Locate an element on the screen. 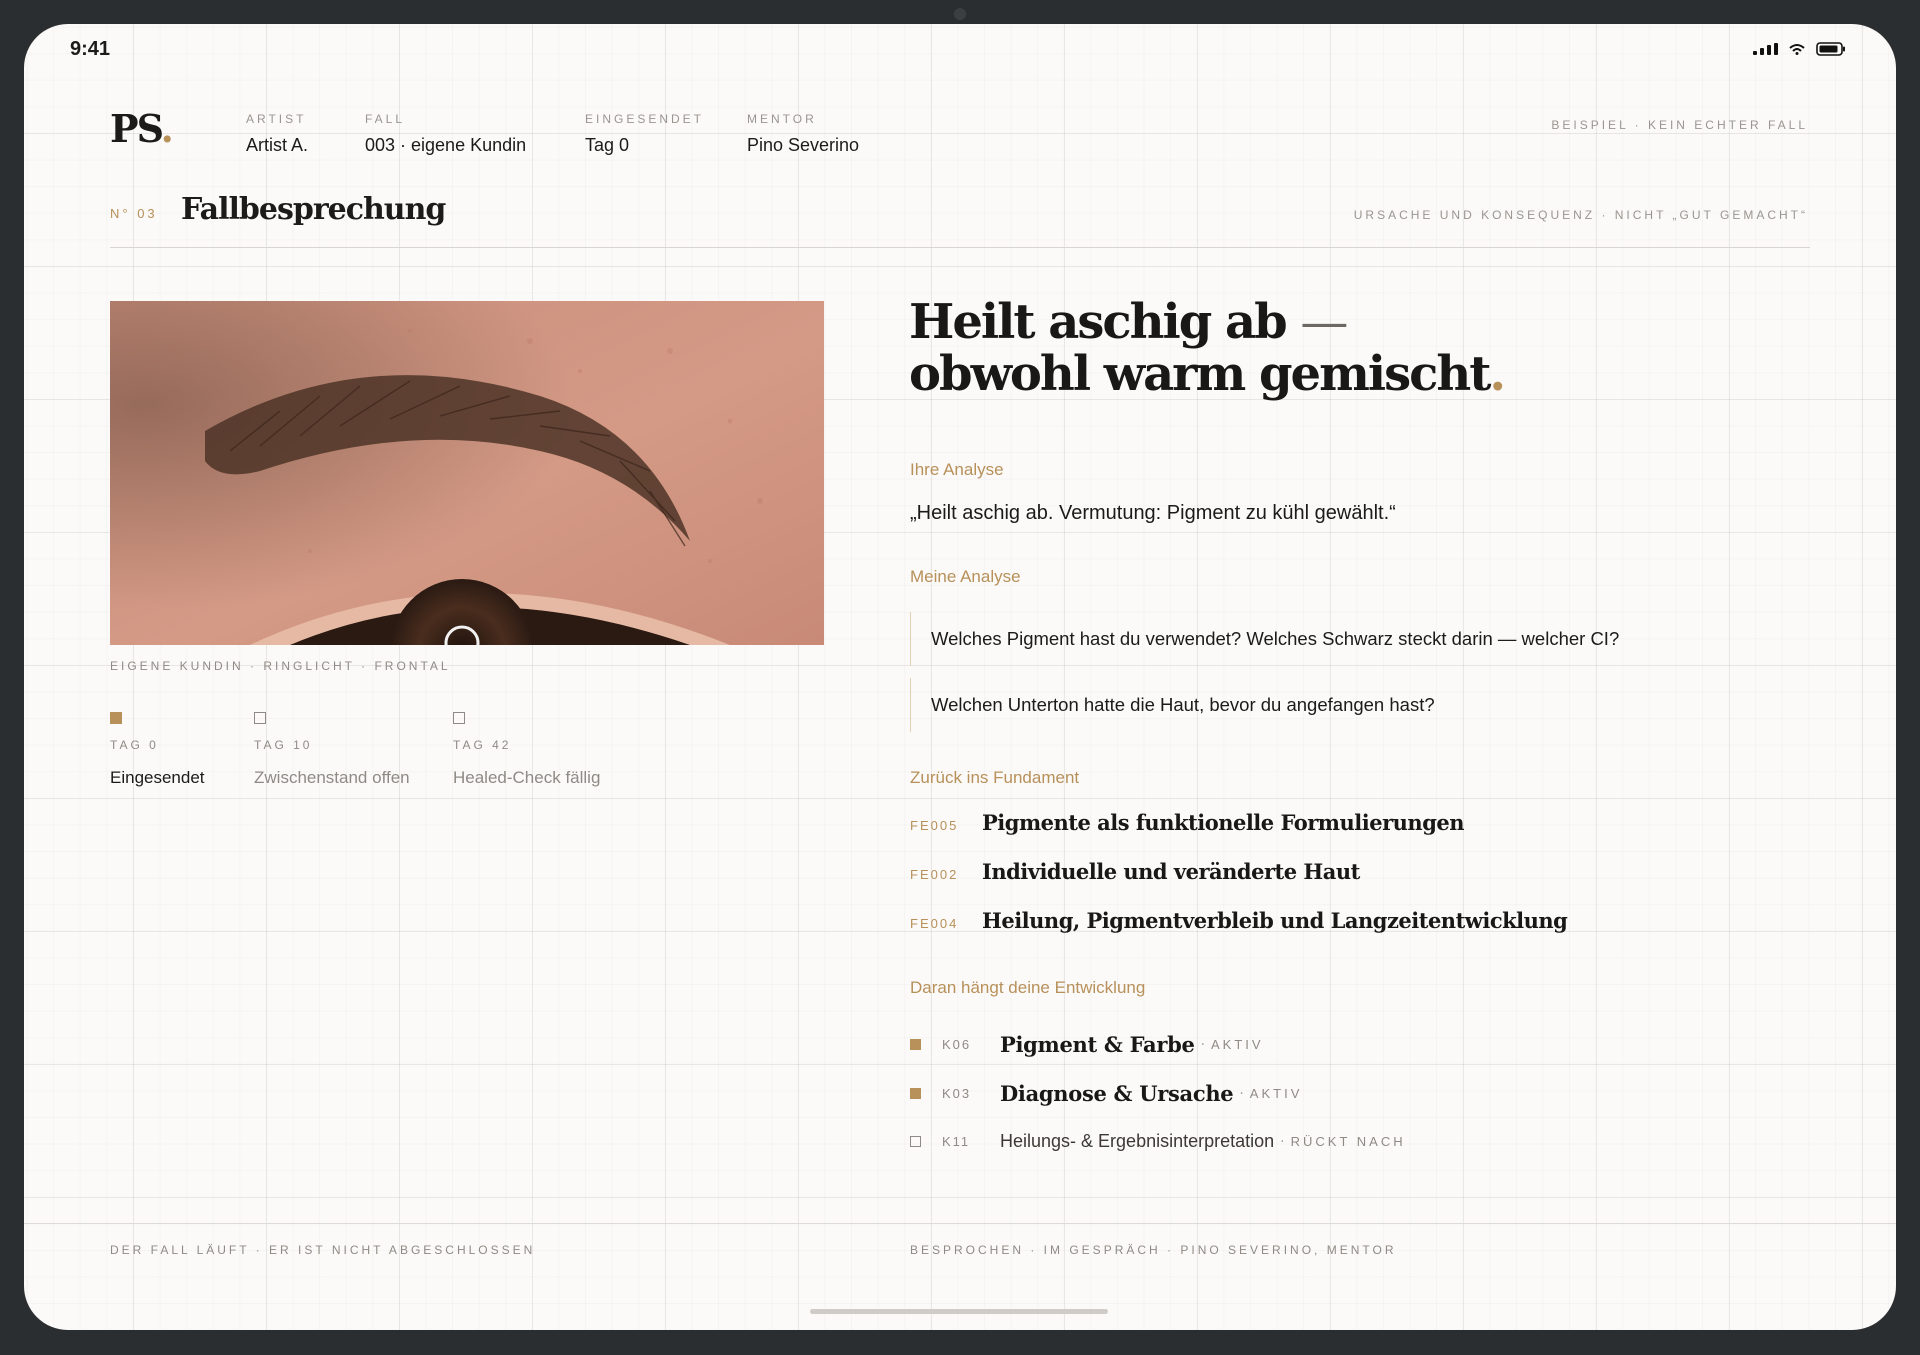 The width and height of the screenshot is (1920, 1355). meta-label: EINGESENDET is located at coordinates (645, 119).